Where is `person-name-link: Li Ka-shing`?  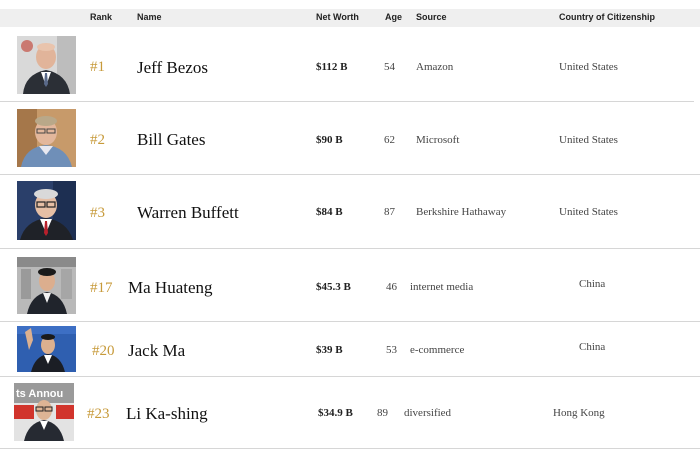
person-name-link: Li Ka-shing is located at coordinates (167, 414).